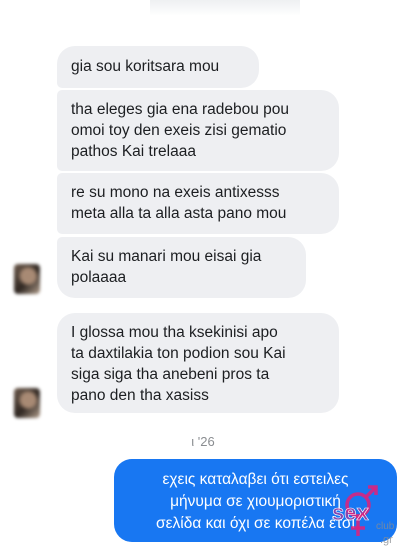 Image resolution: width=406 pixels, height=555 pixels. Describe the element at coordinates (225, 8) in the screenshot. I see `top-fade` at that location.